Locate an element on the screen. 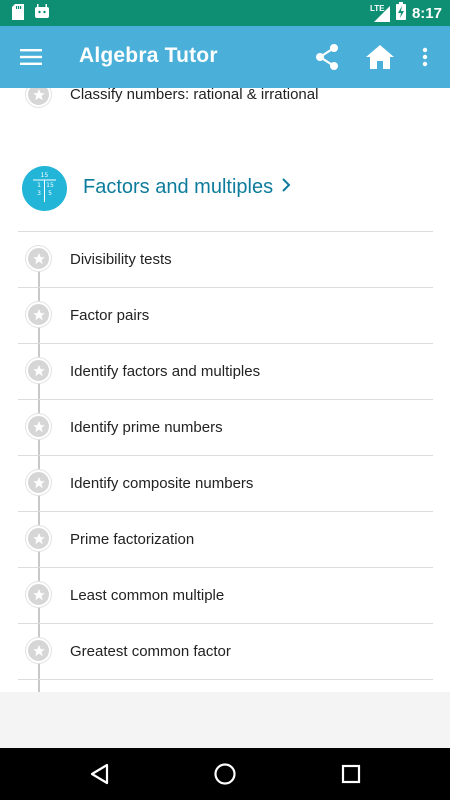 The width and height of the screenshot is (450, 800). home-icon is located at coordinates (380, 57).